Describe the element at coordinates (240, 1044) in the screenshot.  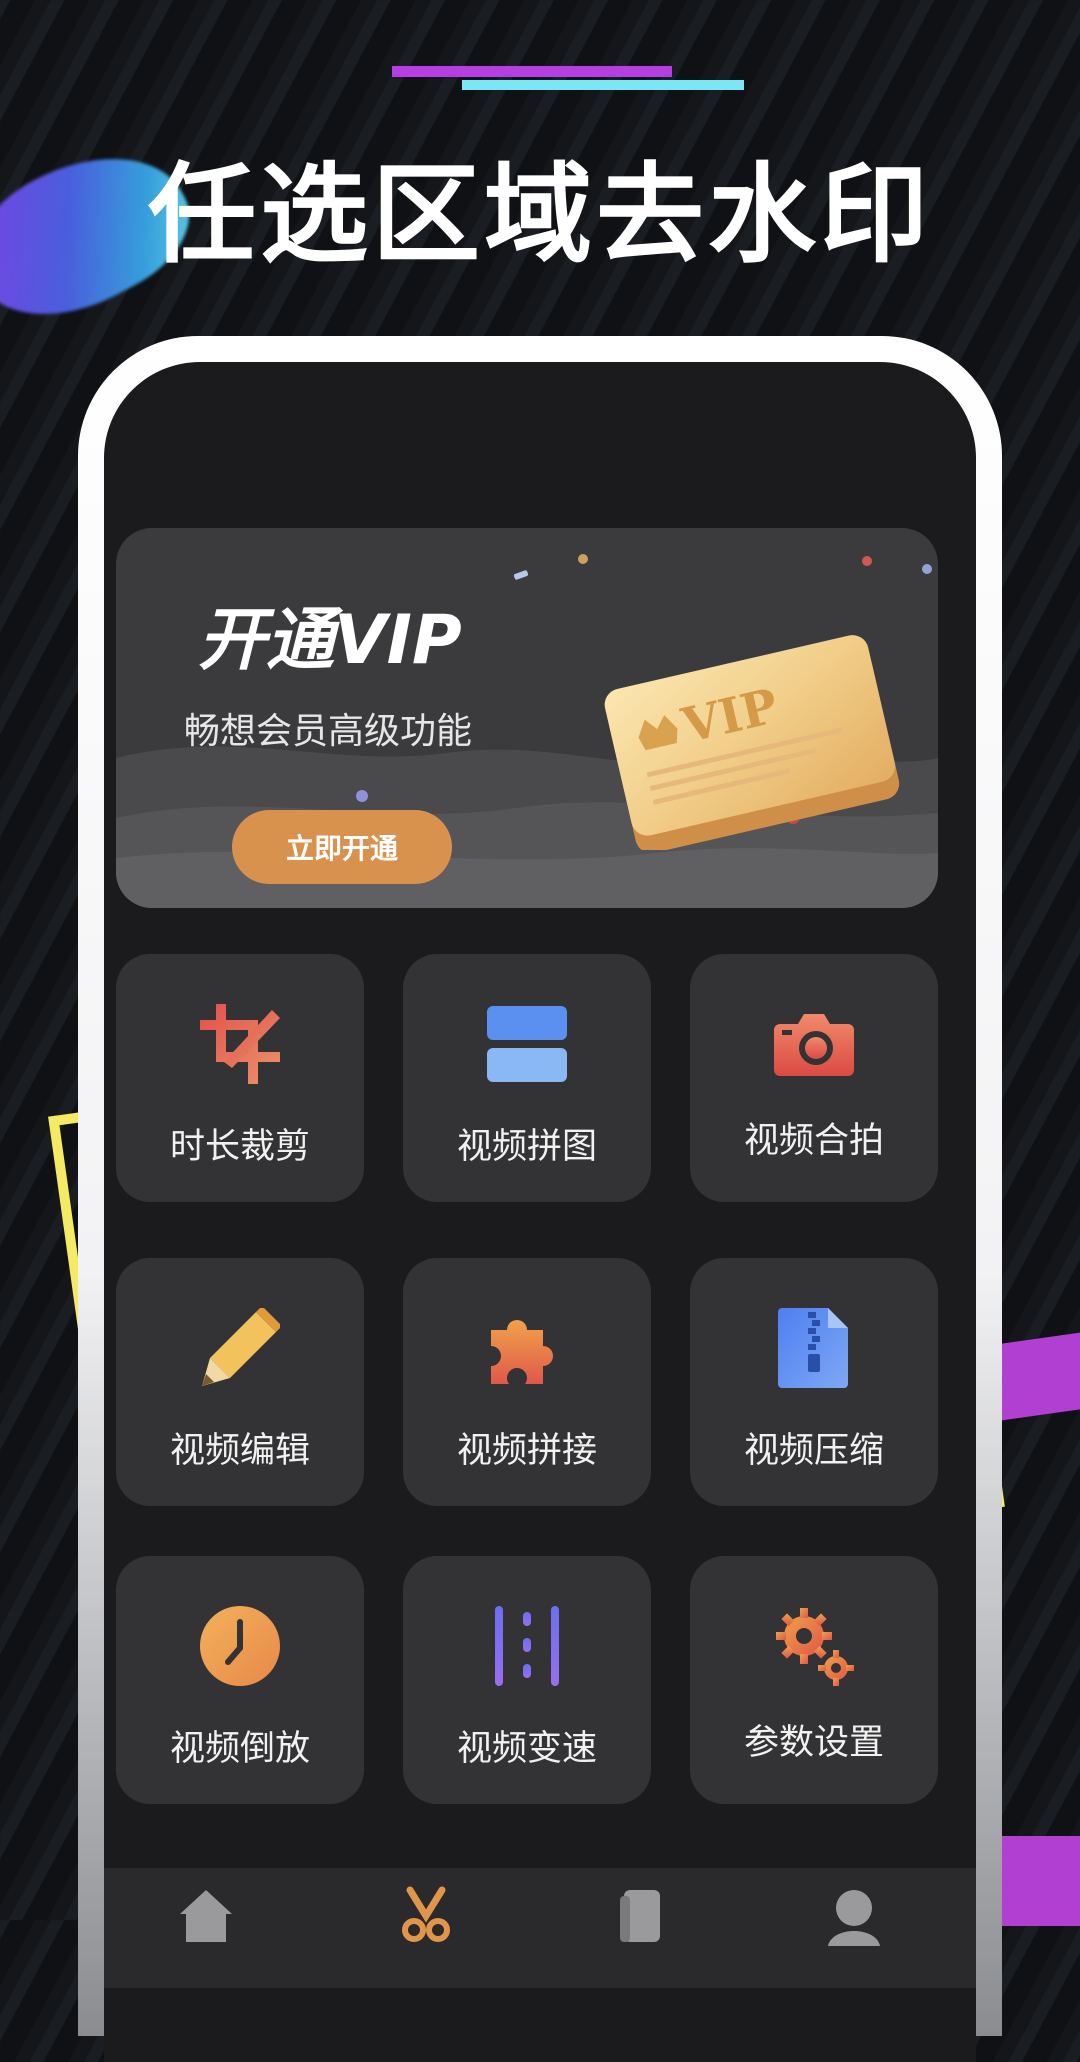
I see `crop-icon` at that location.